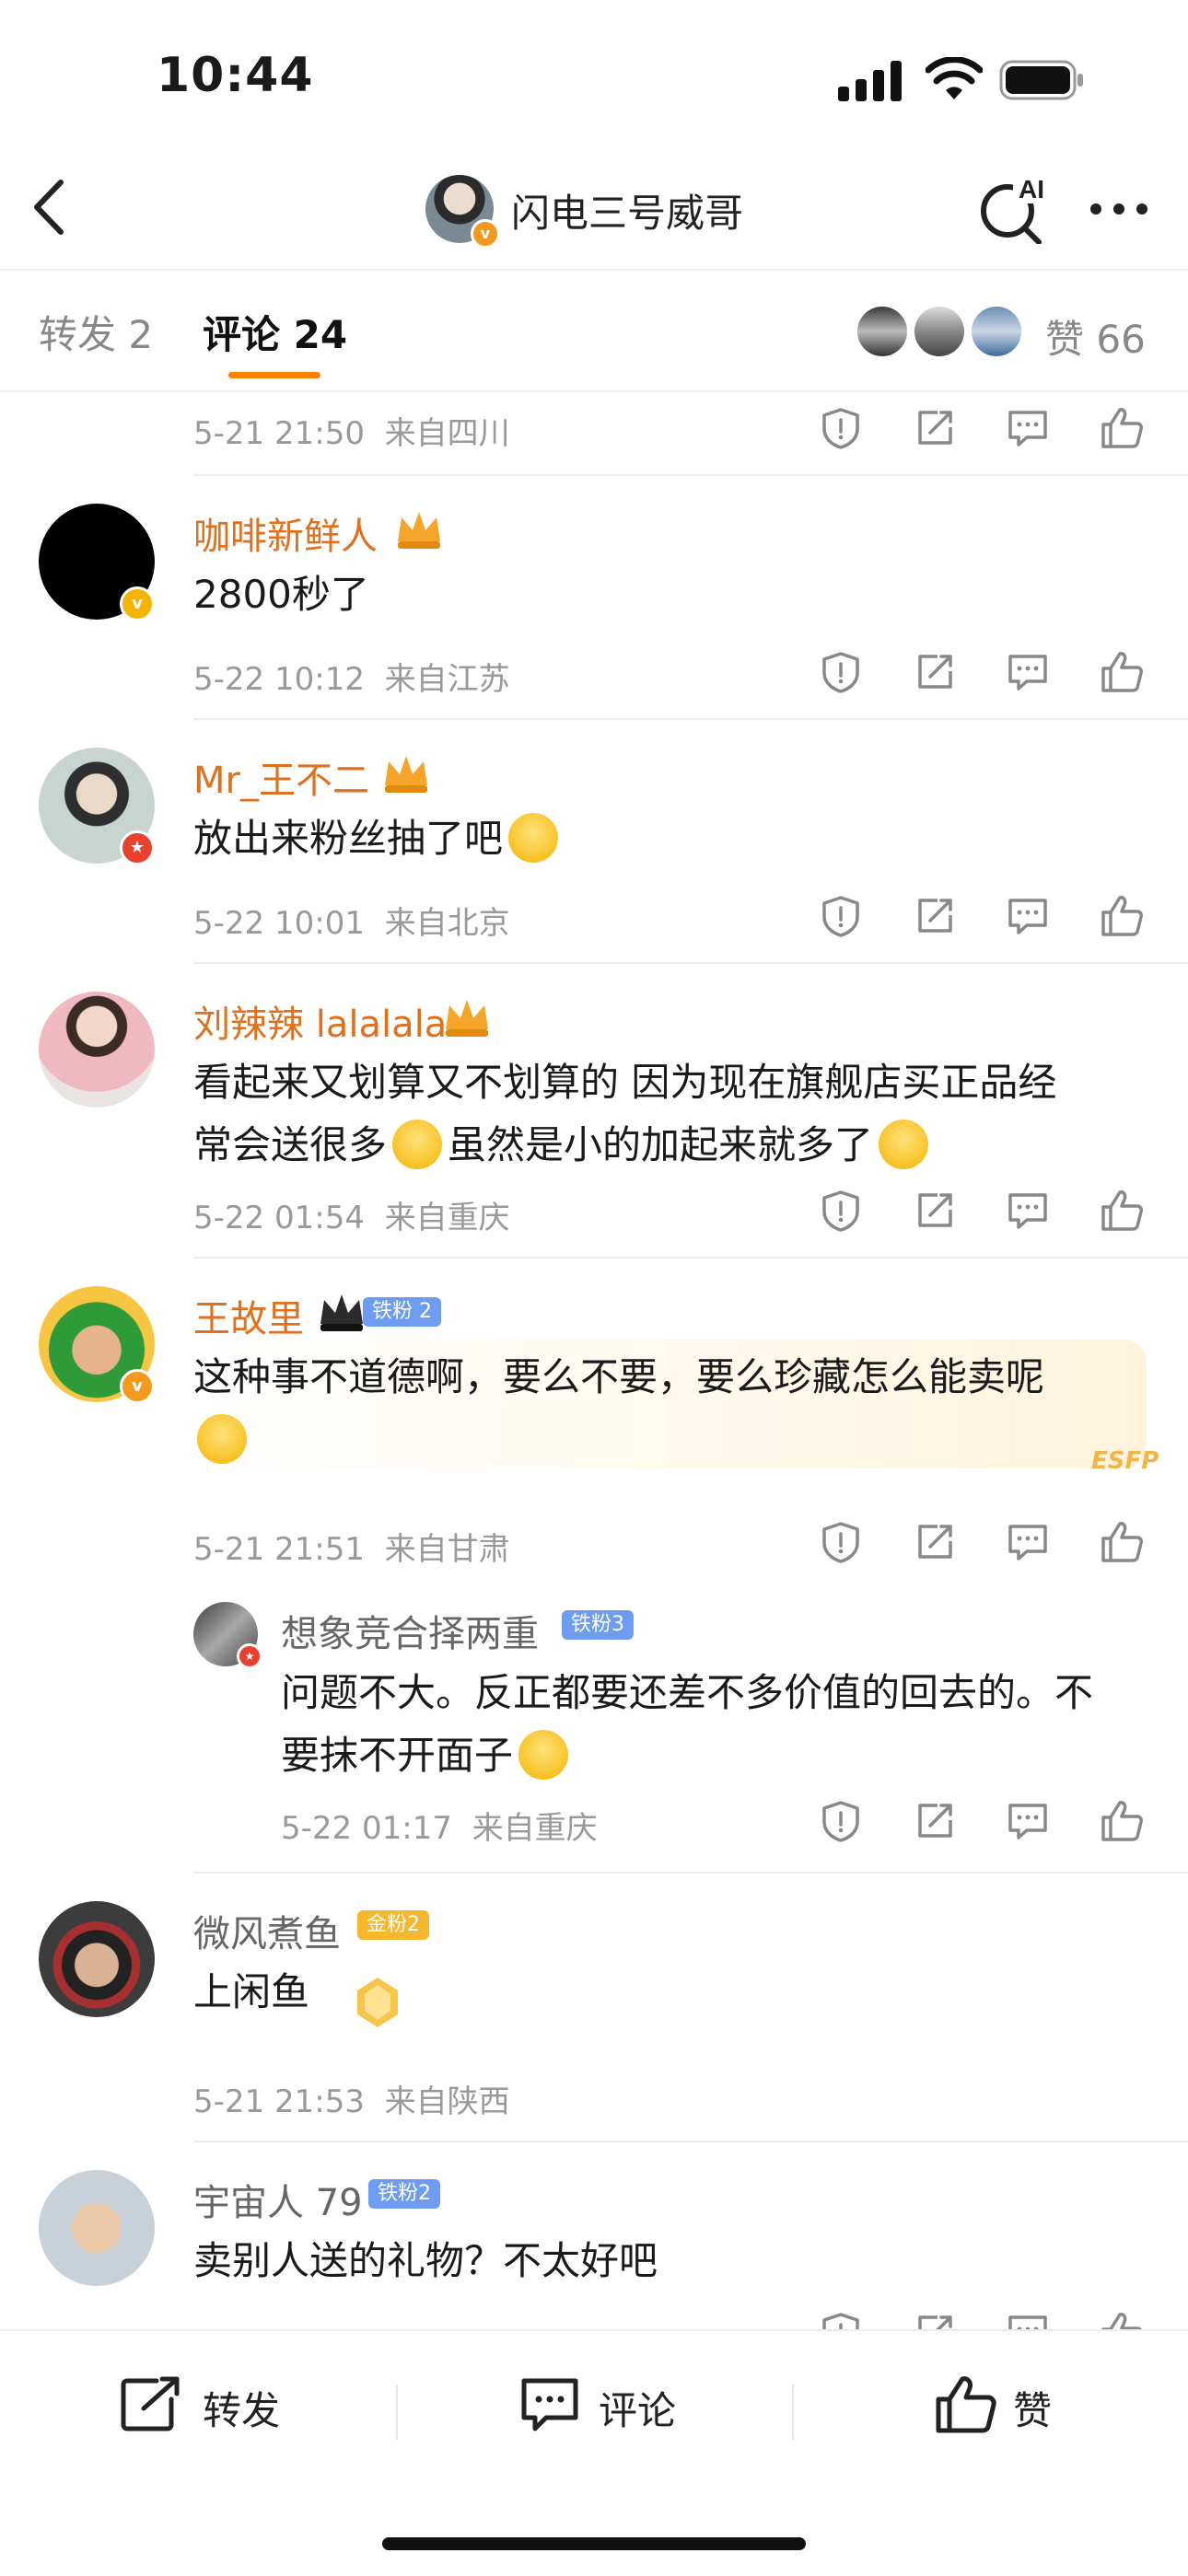 The width and height of the screenshot is (1188, 2576). Describe the element at coordinates (447, 923) in the screenshot. I see `comment-location: 来自北京` at that location.